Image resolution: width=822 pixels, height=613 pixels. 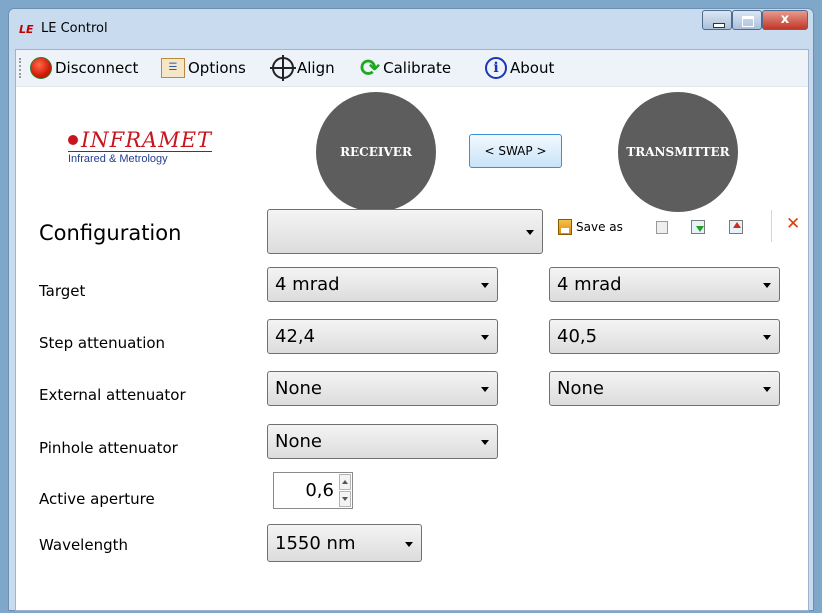 What do you see at coordinates (21, 68) in the screenshot?
I see `toolbar-grip` at bounding box center [21, 68].